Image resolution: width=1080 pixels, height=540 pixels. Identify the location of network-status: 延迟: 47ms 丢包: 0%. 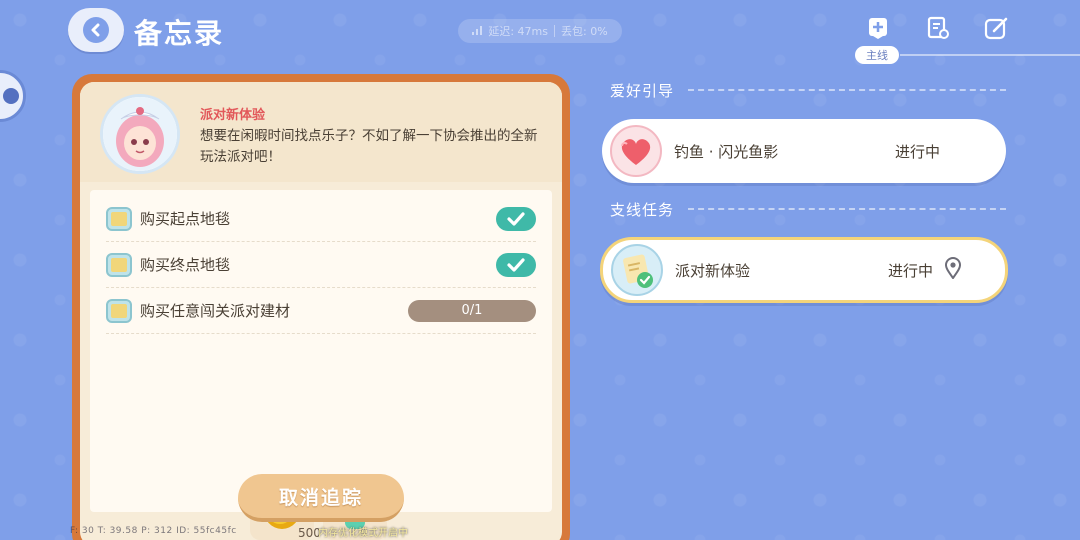
(540, 31).